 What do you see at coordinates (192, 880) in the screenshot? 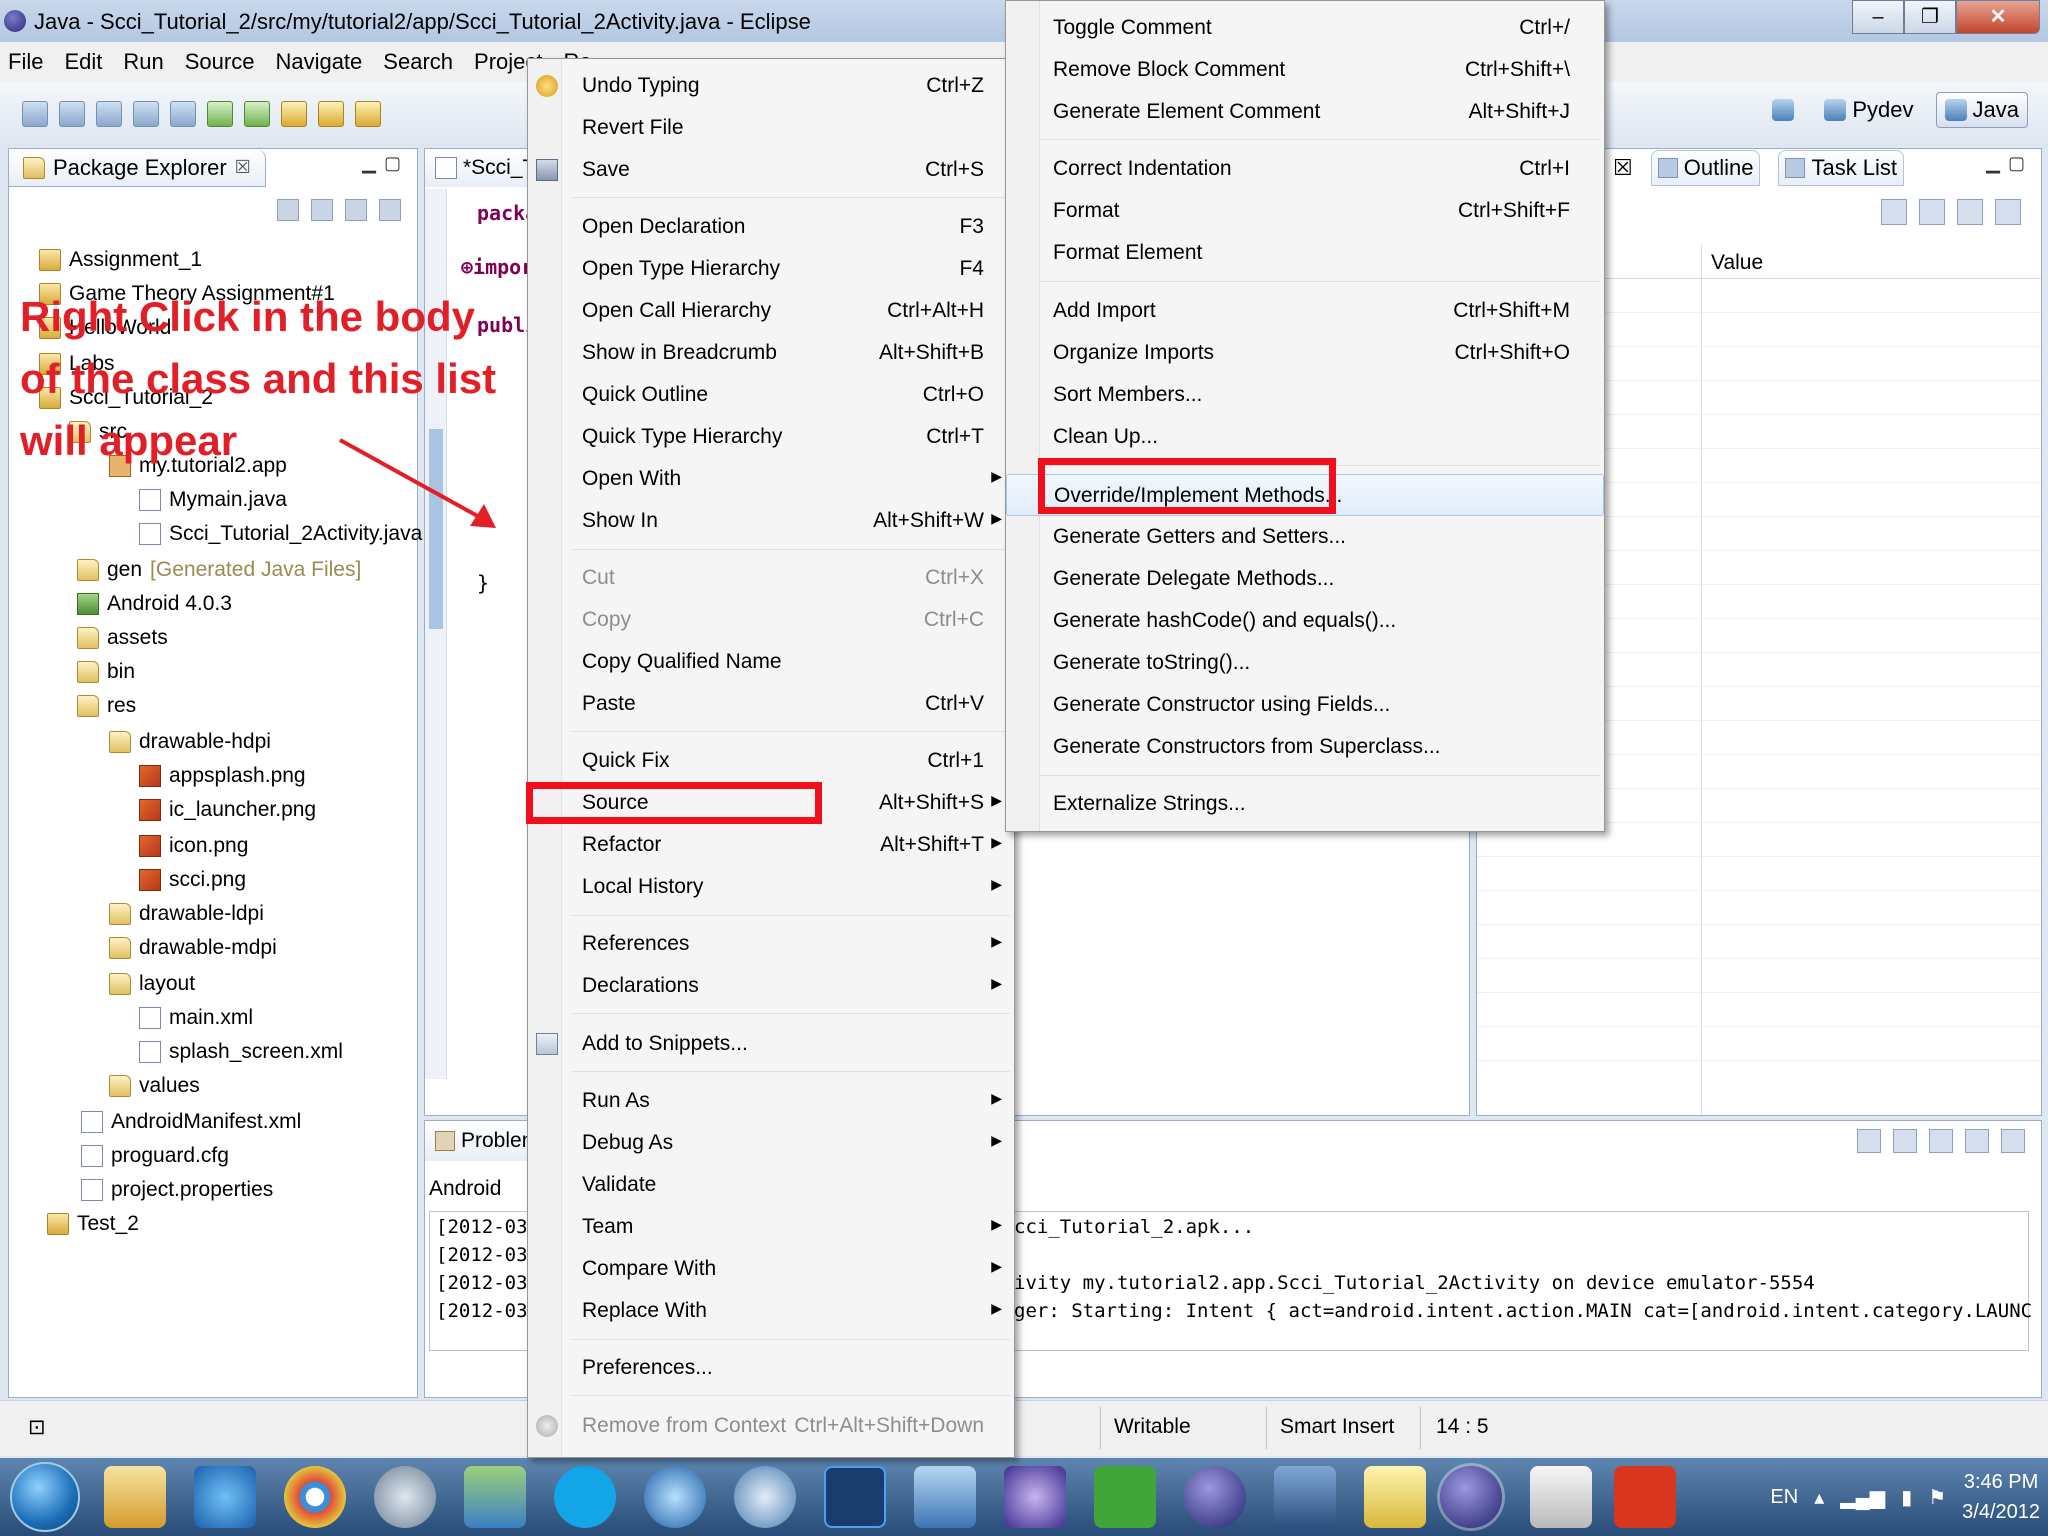
I see `tree-item: scci.png` at bounding box center [192, 880].